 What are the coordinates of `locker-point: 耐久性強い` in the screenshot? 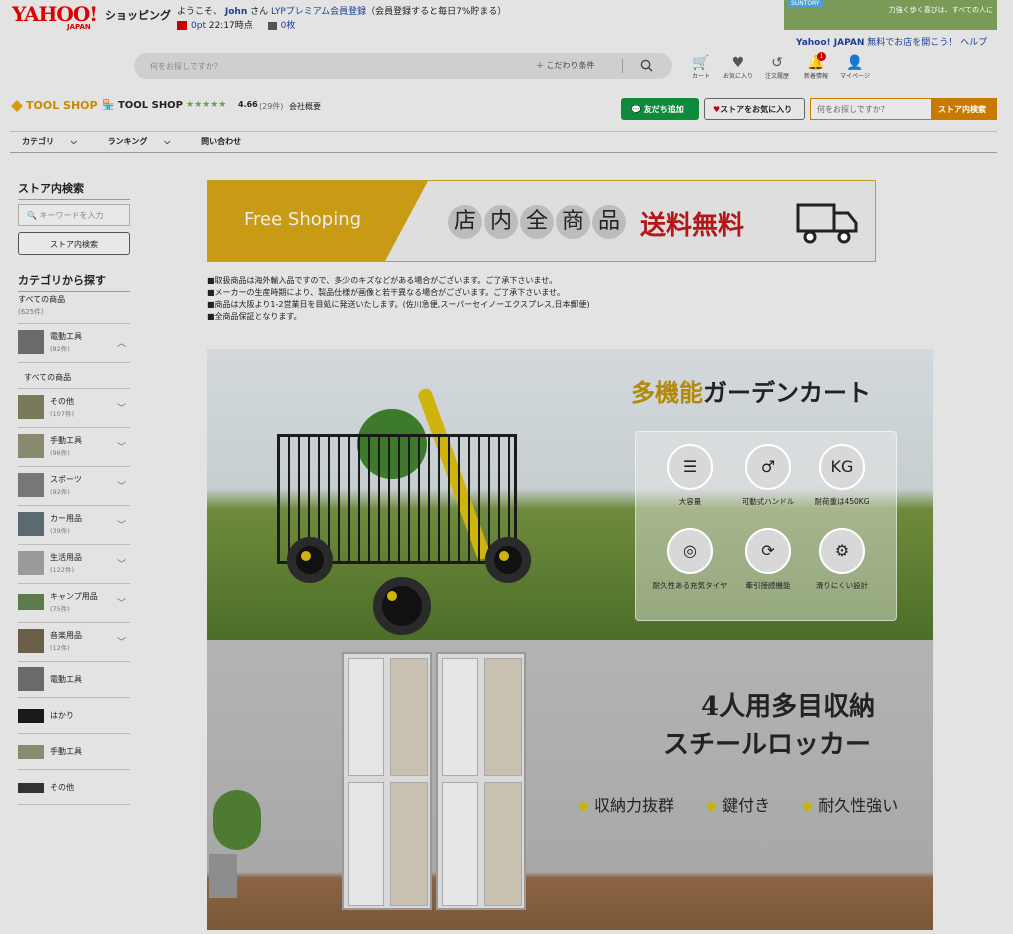 It's located at (857, 805).